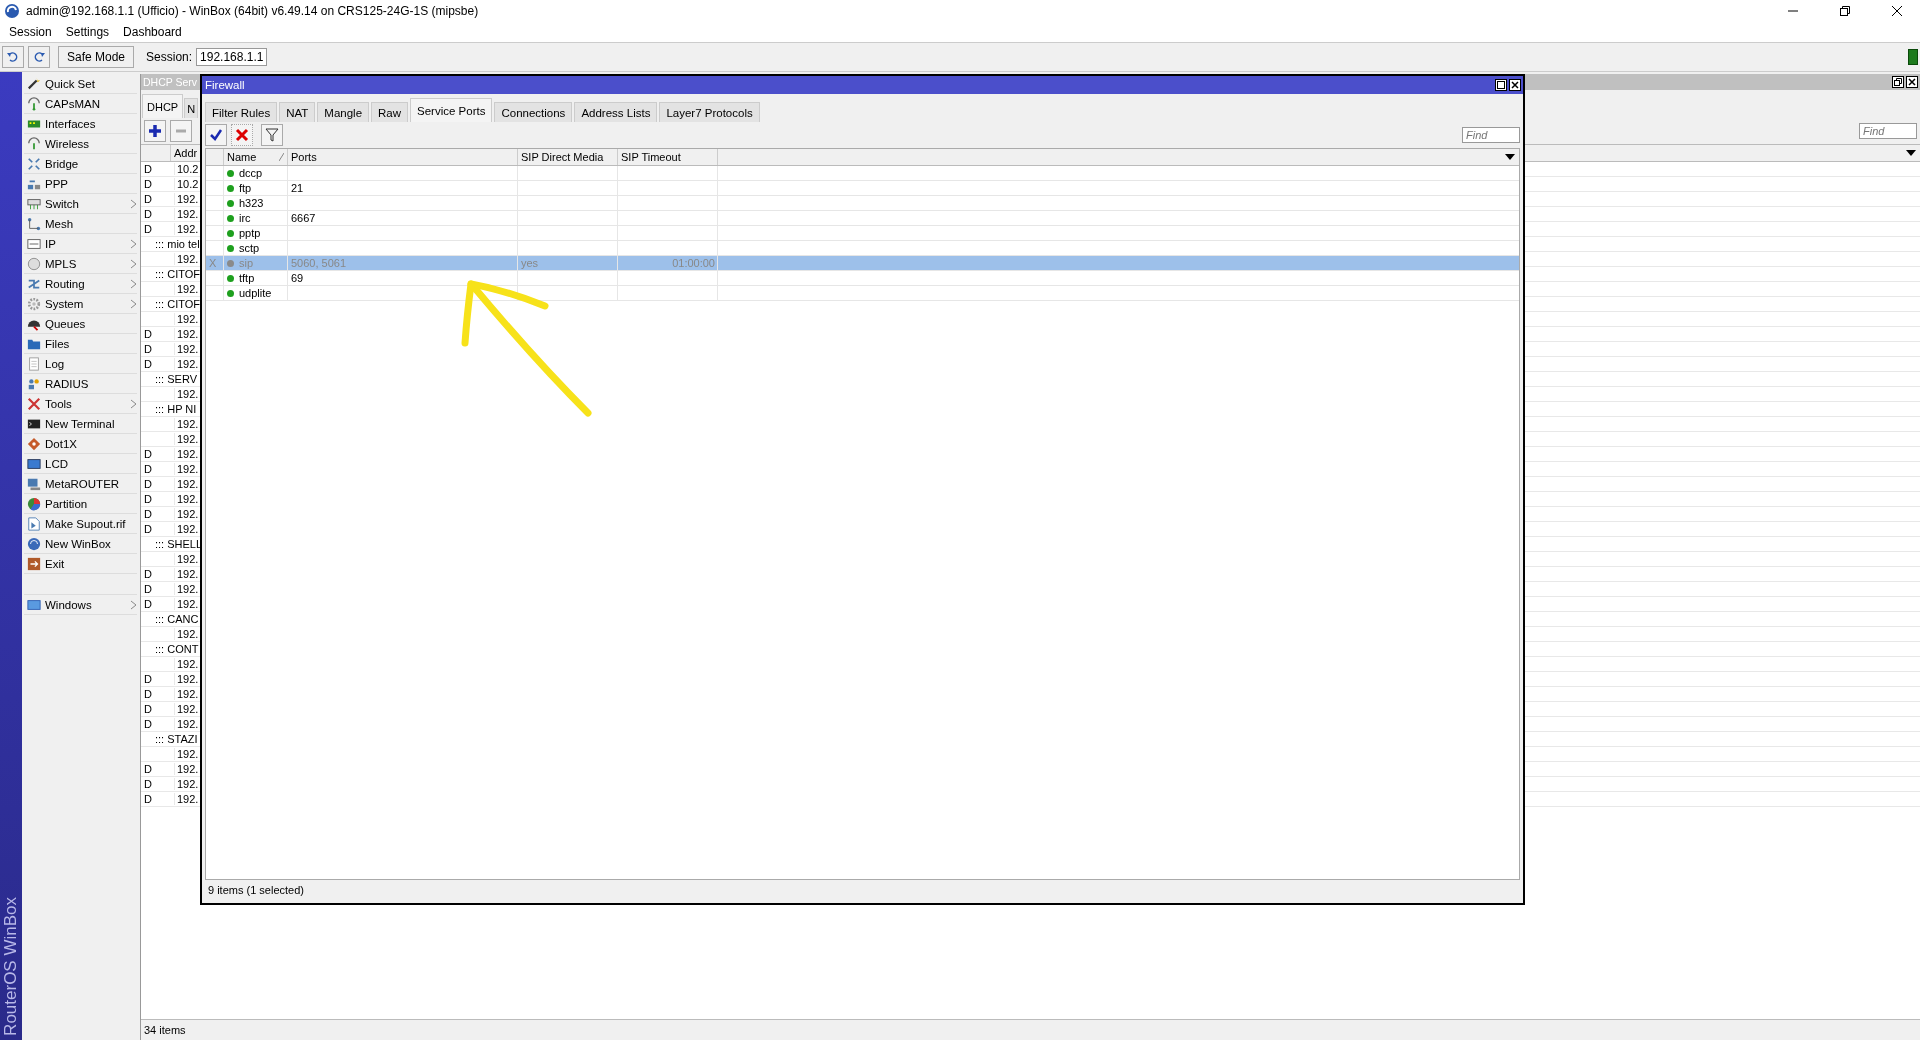  Describe the element at coordinates (152, 32) in the screenshot. I see `menu-item: Dashboard` at that location.